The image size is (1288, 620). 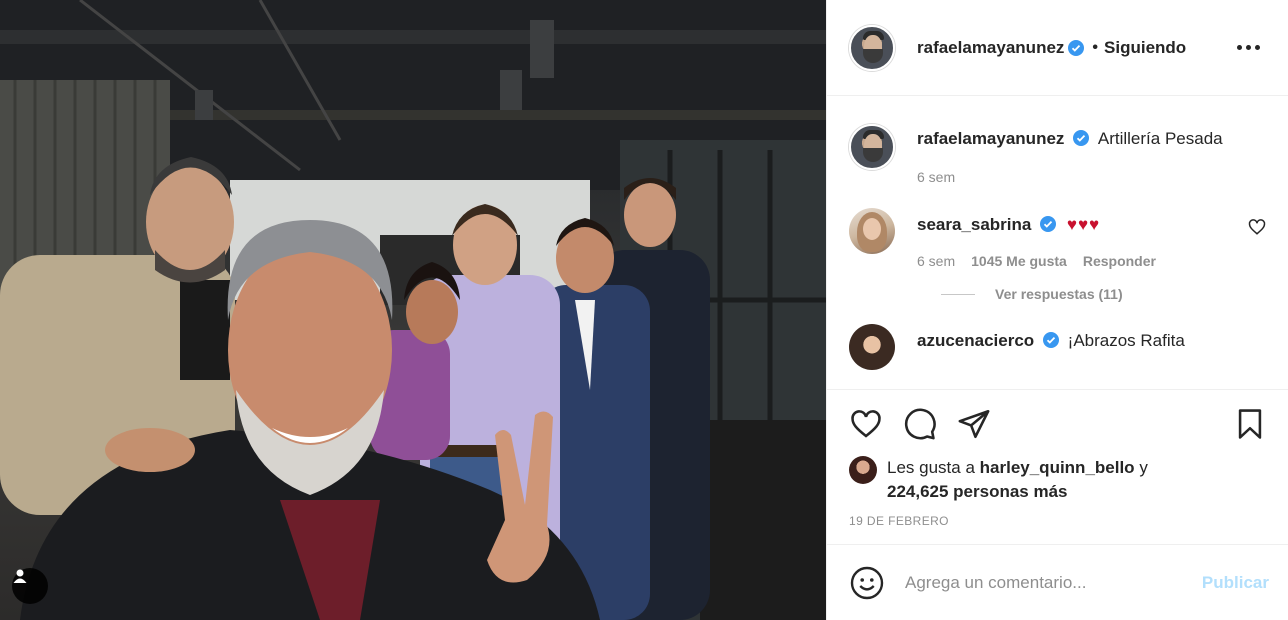 I want to click on comment-like-count: 1045 Me gusta, so click(x=1019, y=261).